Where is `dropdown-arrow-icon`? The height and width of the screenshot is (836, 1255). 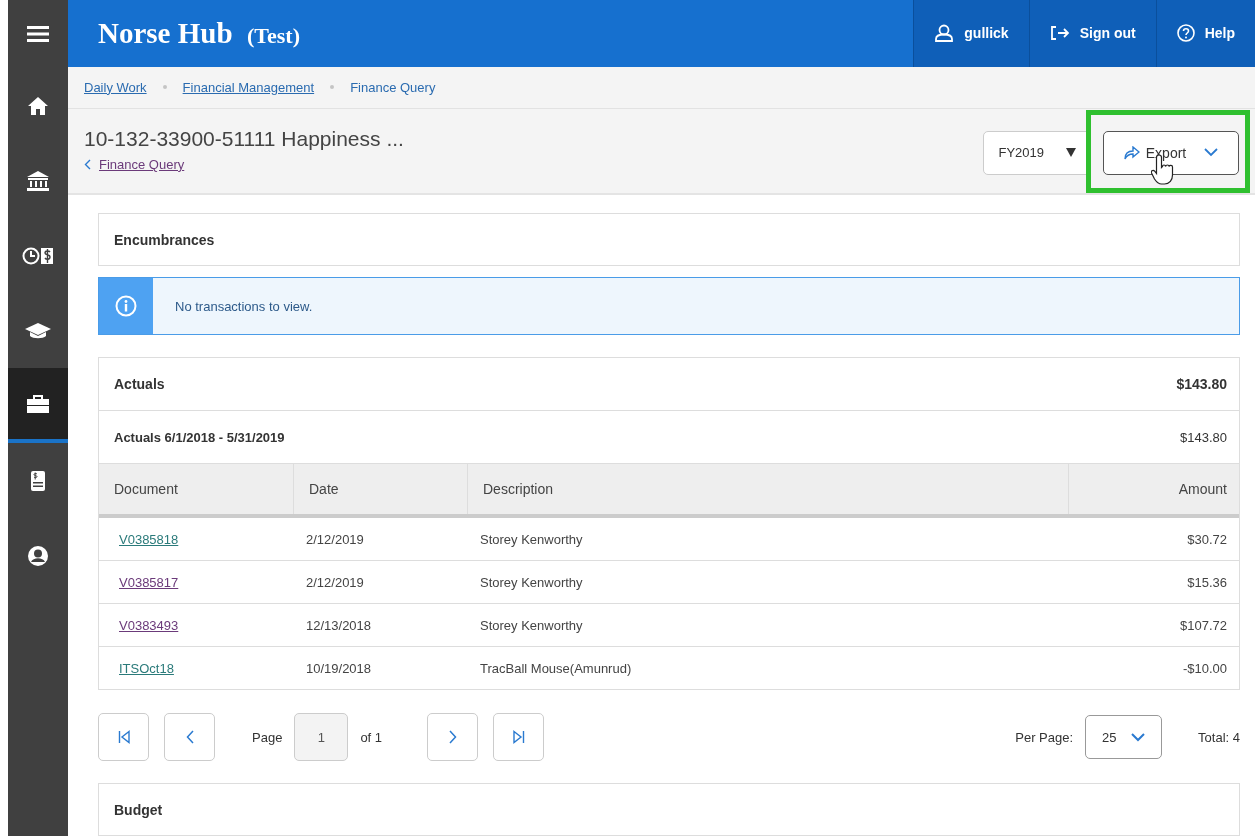
dropdown-arrow-icon is located at coordinates (1071, 153).